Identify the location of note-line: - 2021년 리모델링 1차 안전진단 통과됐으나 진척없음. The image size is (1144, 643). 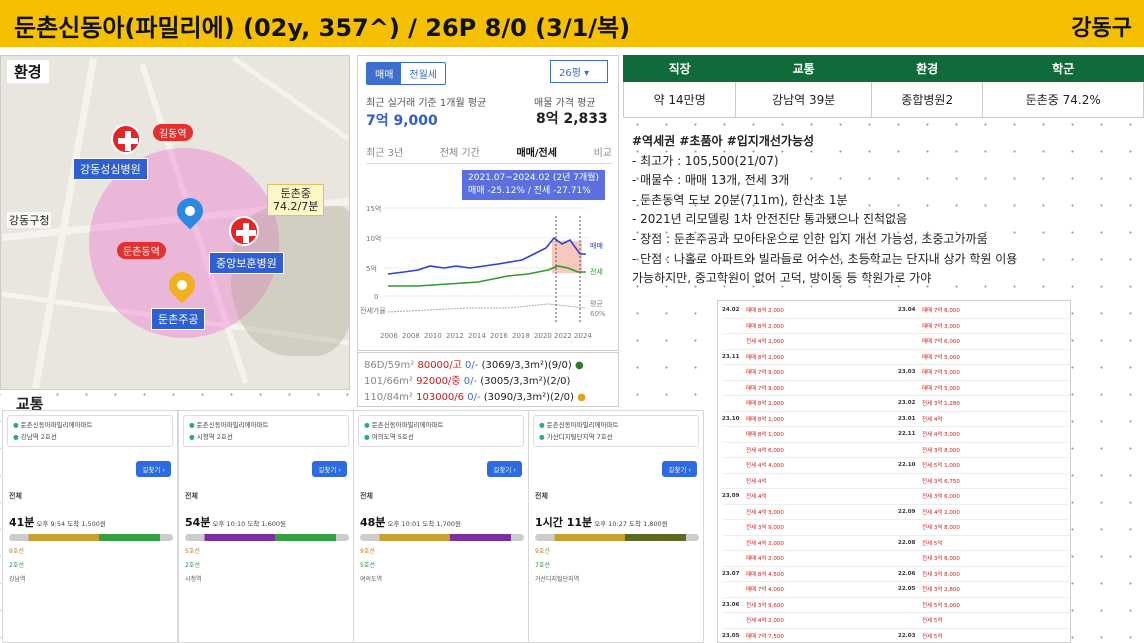
(770, 219).